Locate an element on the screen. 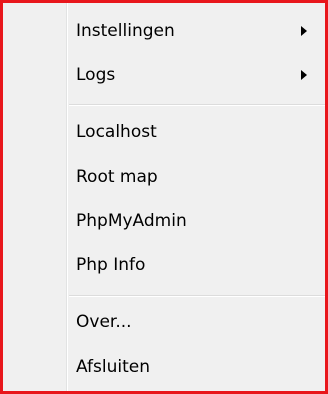 The width and height of the screenshot is (328, 394). menu-item-label: Php Info is located at coordinates (111, 265).